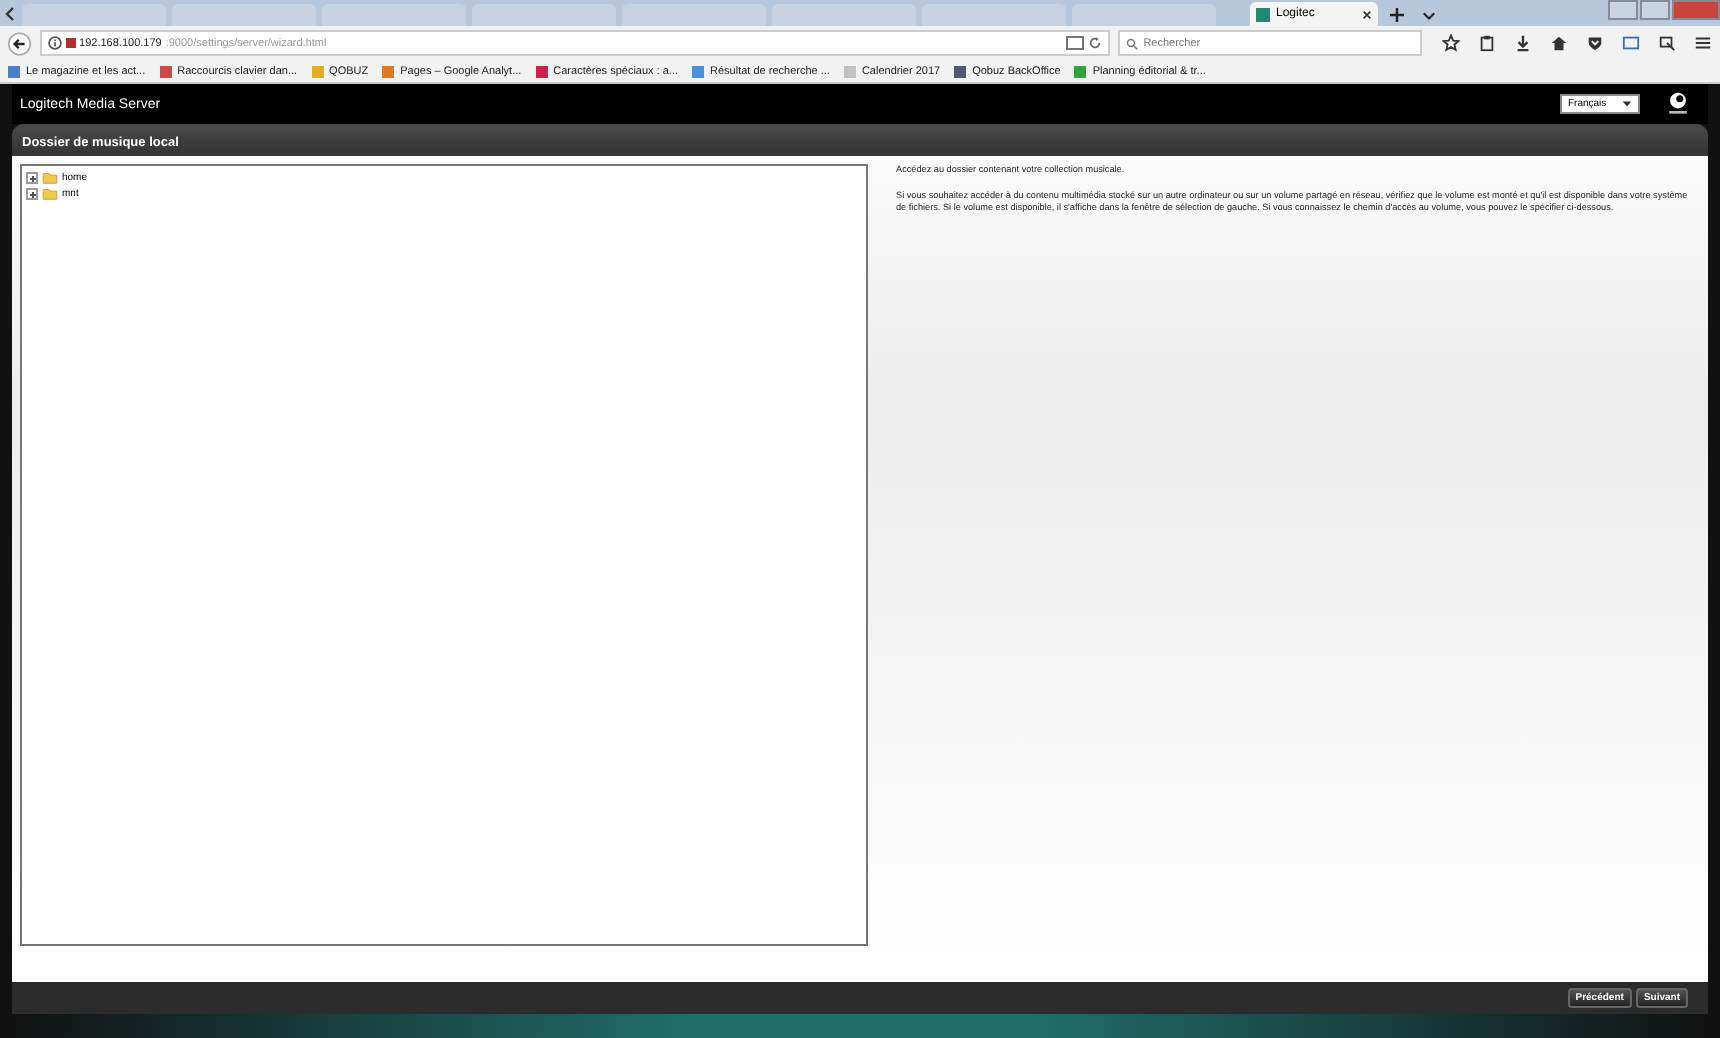 Image resolution: width=1720 pixels, height=1038 pixels. Describe the element at coordinates (1074, 43) in the screenshot. I see `reader-icon` at that location.